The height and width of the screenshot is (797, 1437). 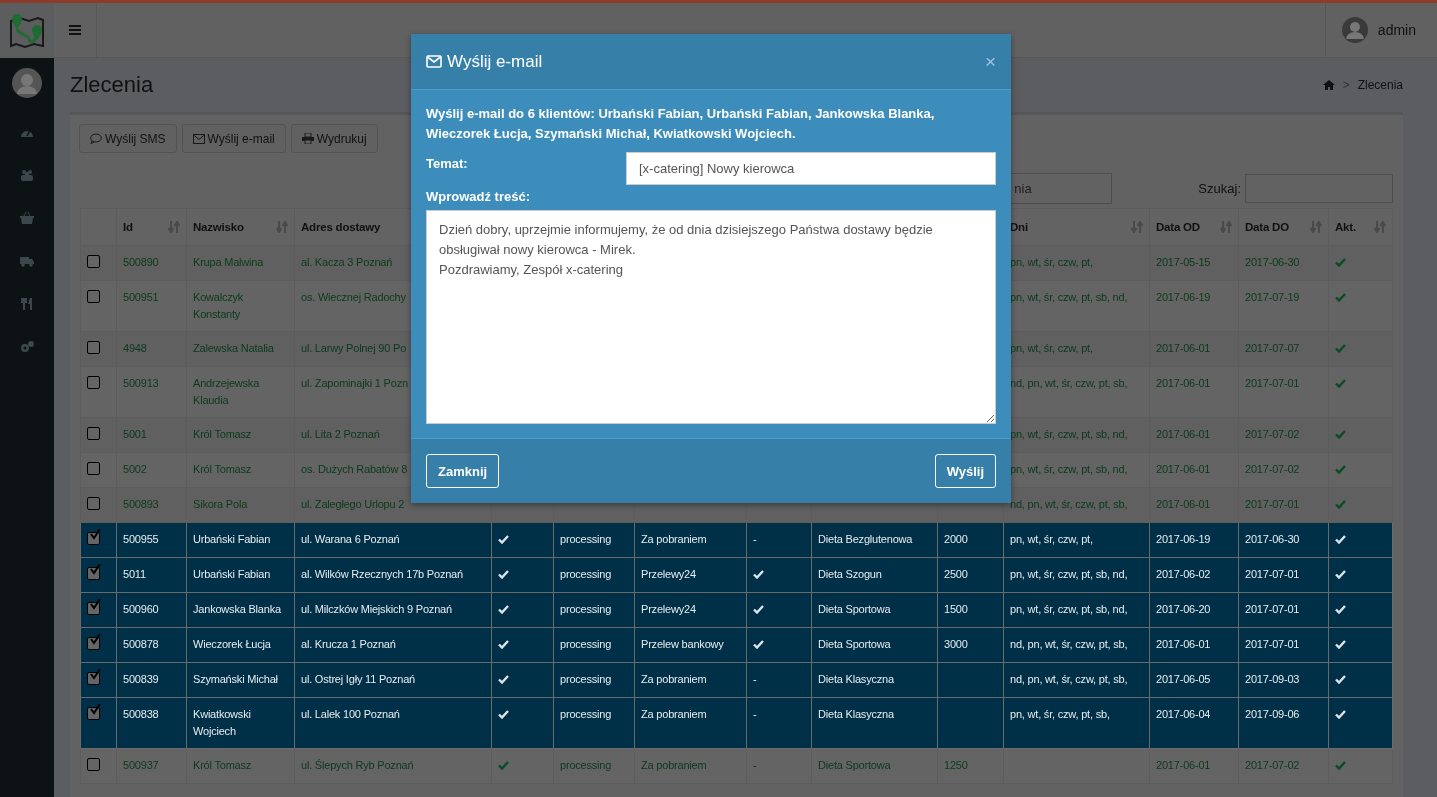 What do you see at coordinates (682, 644) in the screenshot?
I see `table-cell: Przelew bankowy` at bounding box center [682, 644].